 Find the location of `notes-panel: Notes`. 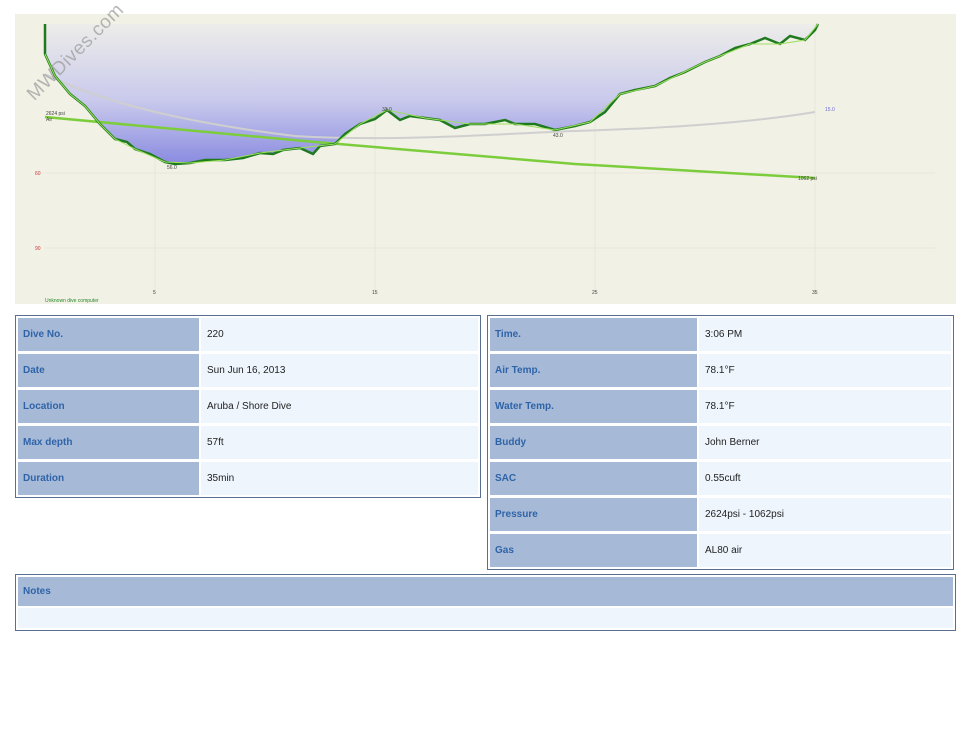

notes-panel: Notes is located at coordinates (485, 602).